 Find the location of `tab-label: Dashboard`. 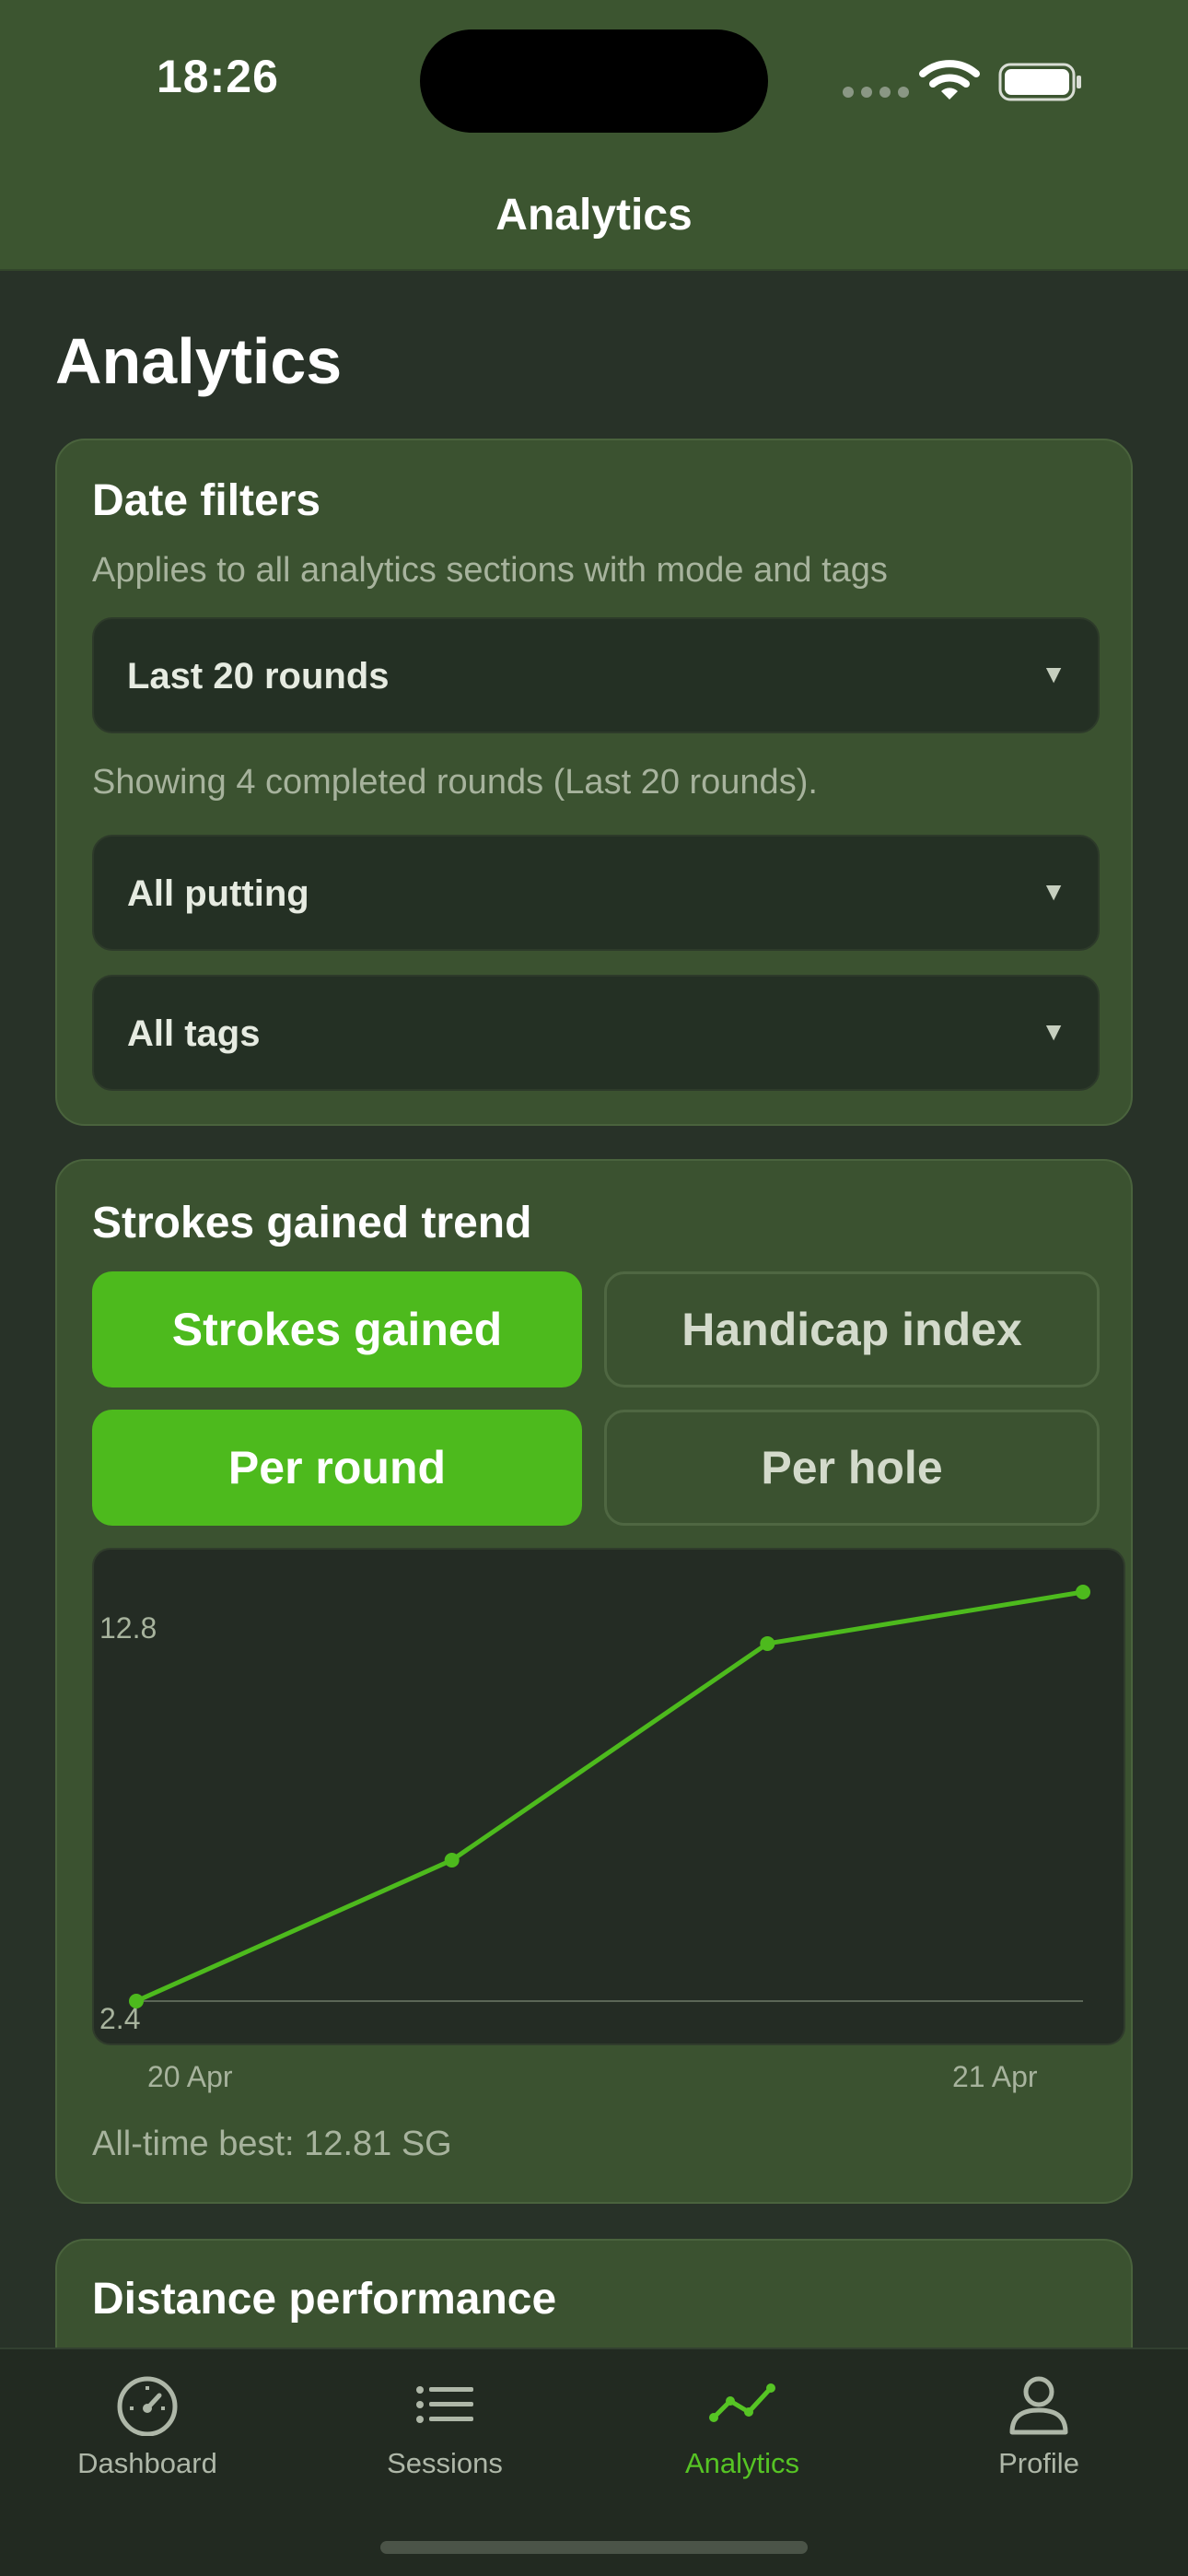

tab-label: Dashboard is located at coordinates (147, 2463).